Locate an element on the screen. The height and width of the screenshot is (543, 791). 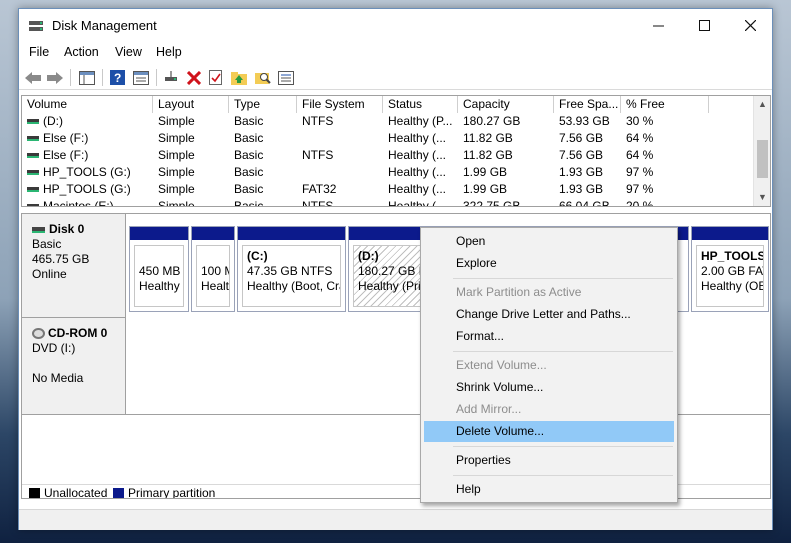
partition-100mb: 100 M Healtl is located at coordinates (213, 269).